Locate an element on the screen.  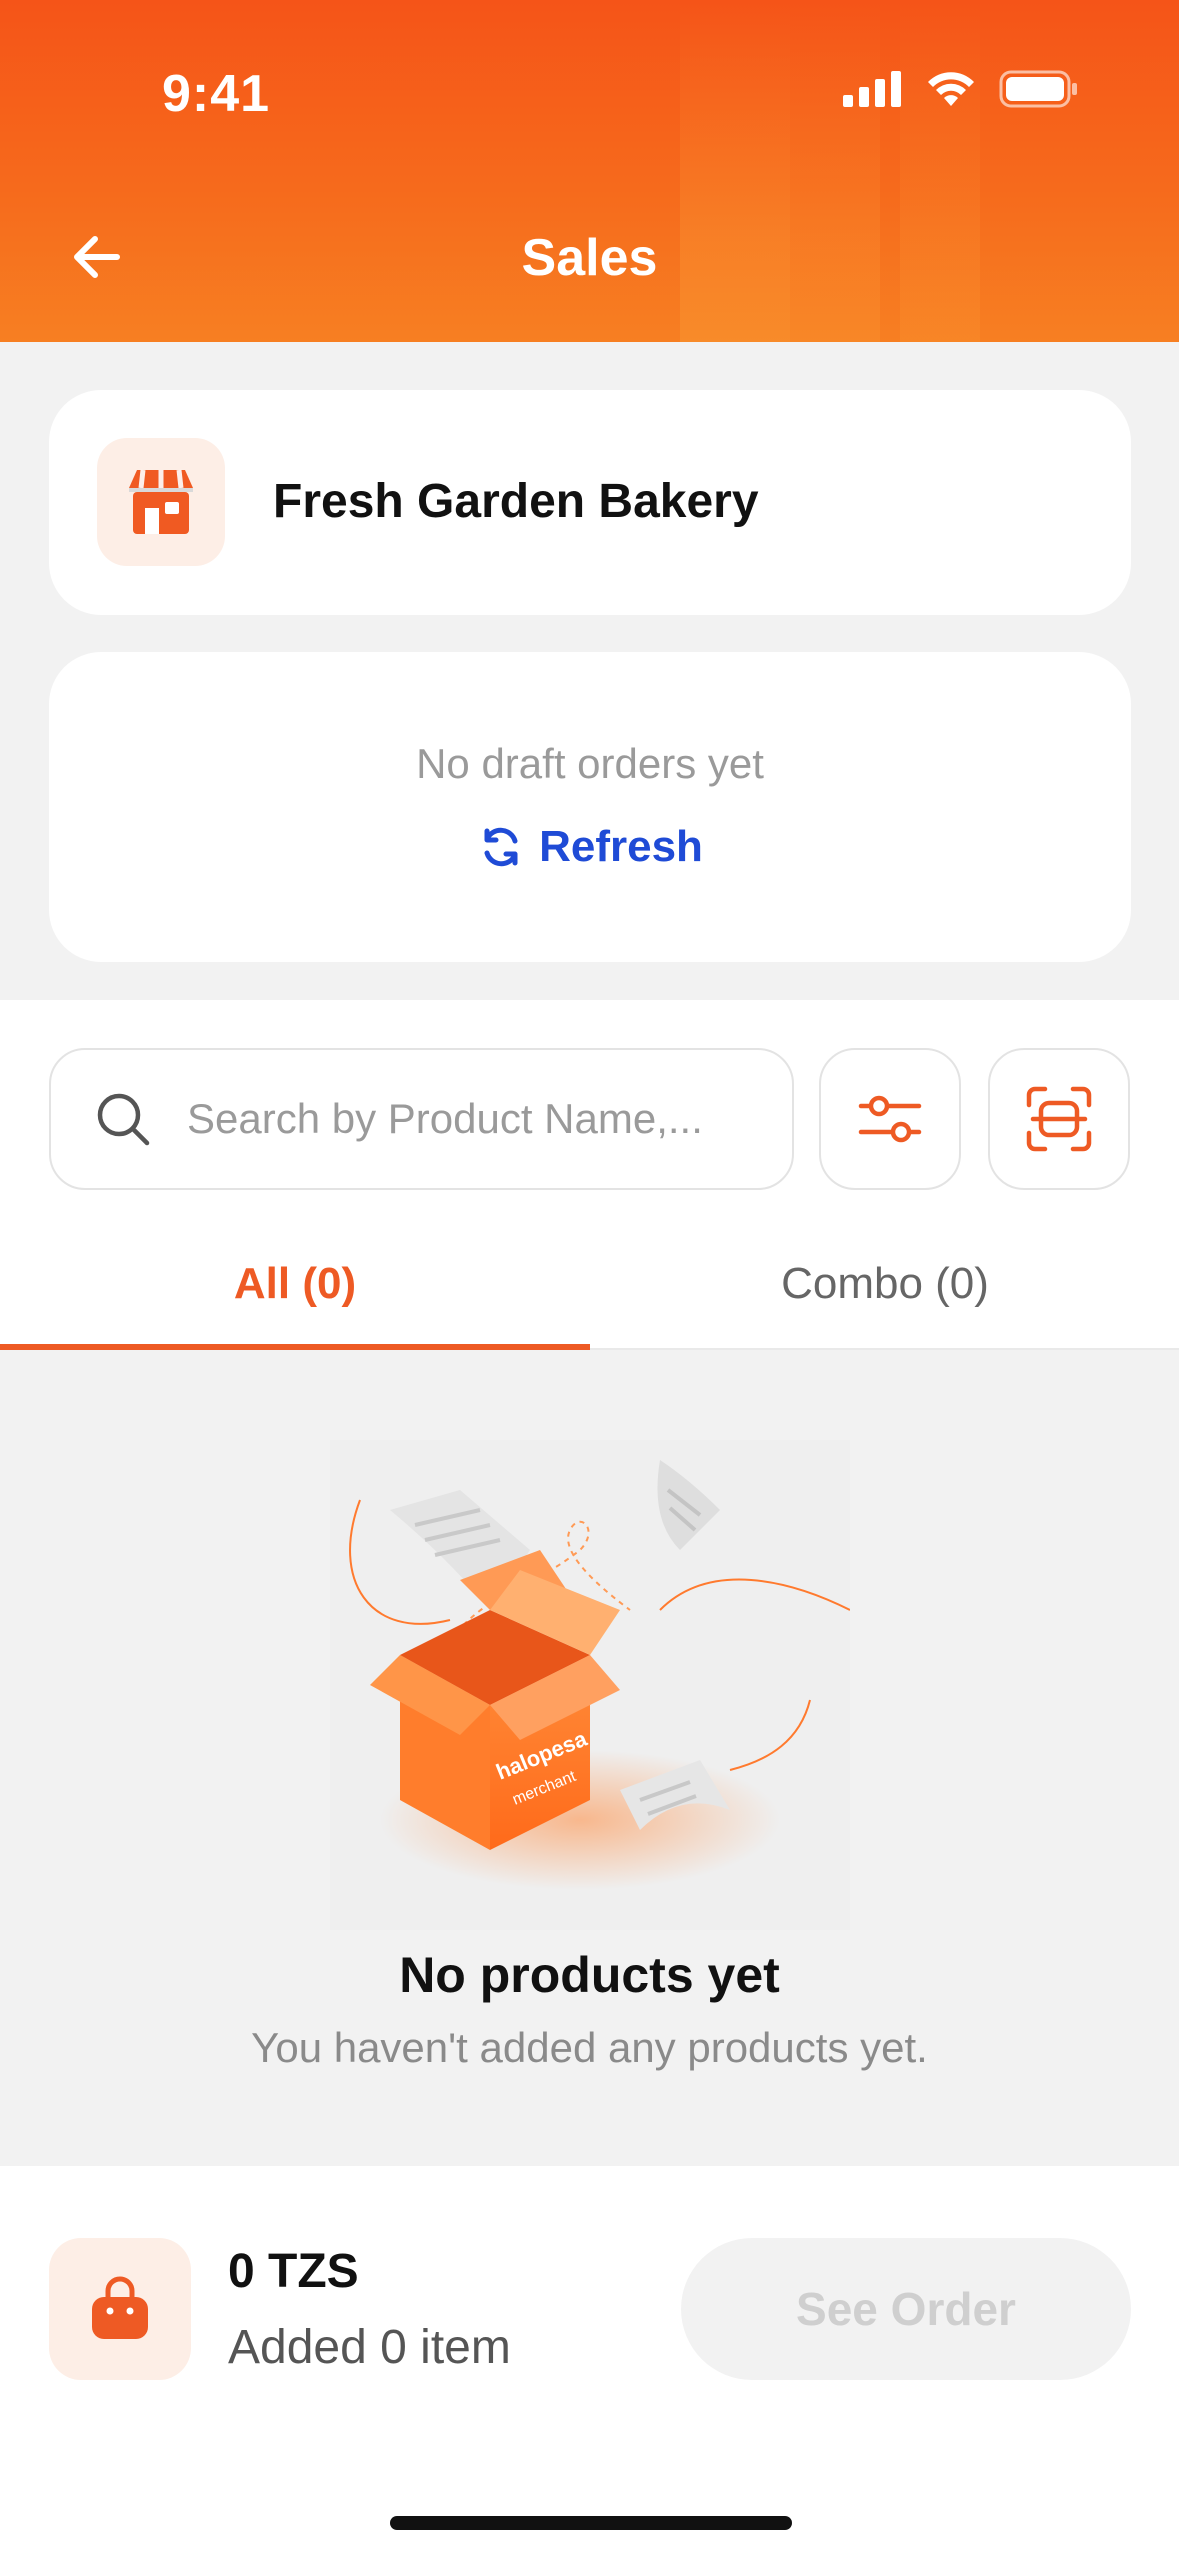
draft-orders-card: No draft orders yet Refresh is located at coordinates (590, 807).